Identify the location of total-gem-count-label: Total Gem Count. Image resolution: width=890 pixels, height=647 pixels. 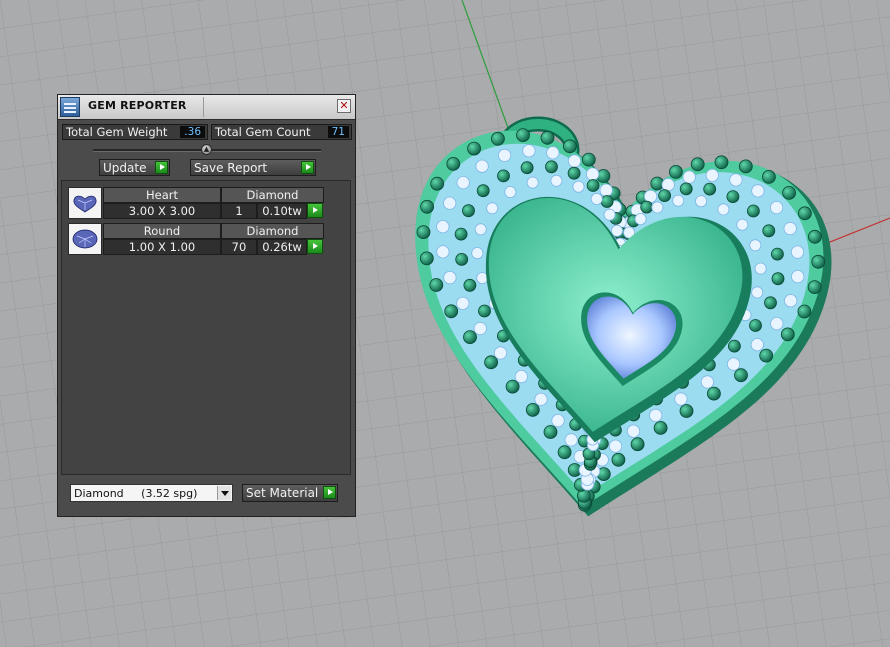
(263, 132).